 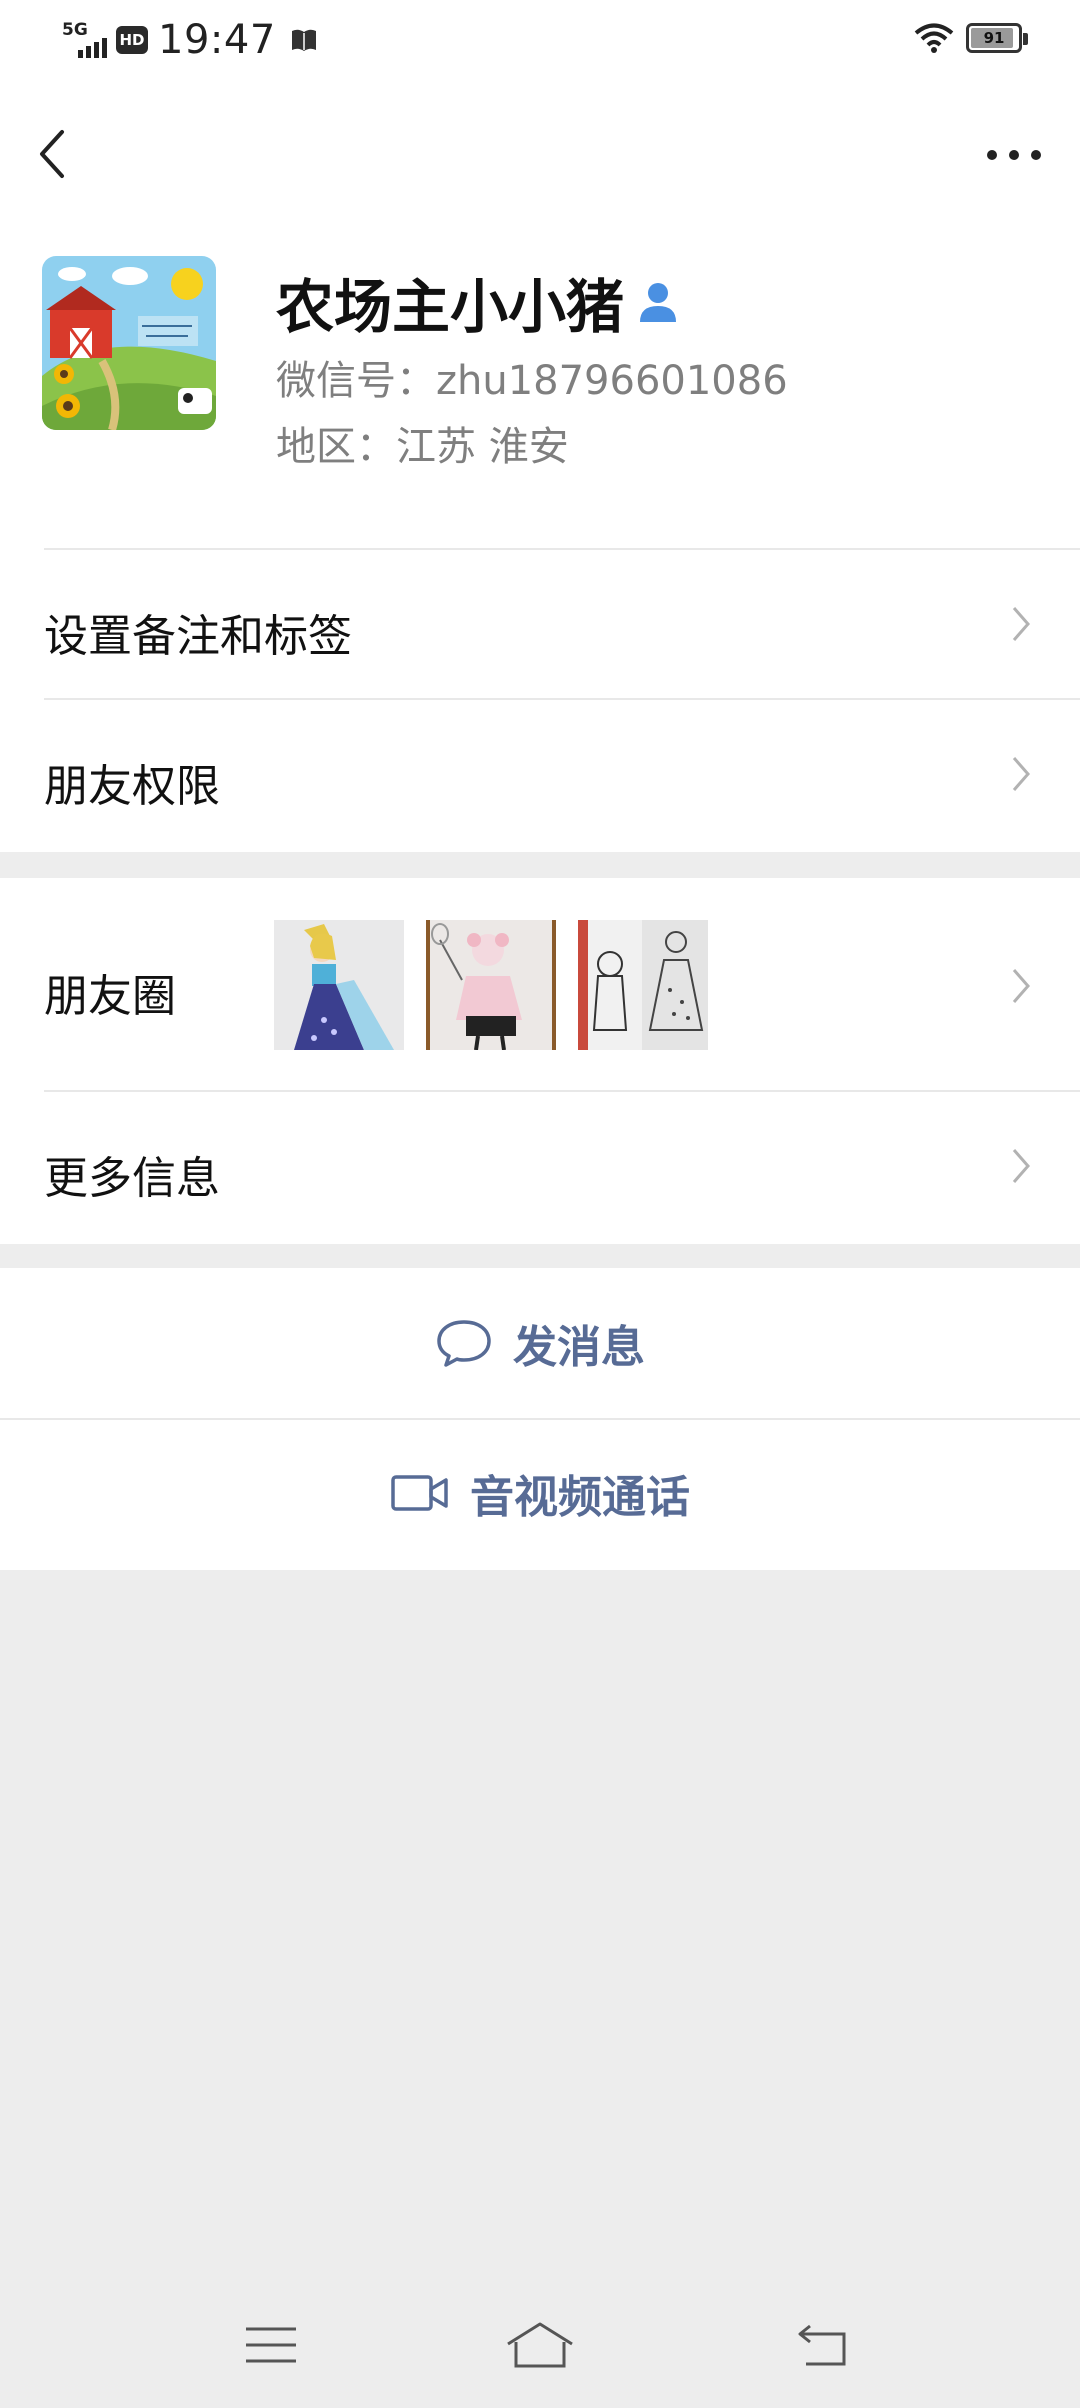 What do you see at coordinates (132, 1178) in the screenshot?
I see `row-label: 更多信息` at bounding box center [132, 1178].